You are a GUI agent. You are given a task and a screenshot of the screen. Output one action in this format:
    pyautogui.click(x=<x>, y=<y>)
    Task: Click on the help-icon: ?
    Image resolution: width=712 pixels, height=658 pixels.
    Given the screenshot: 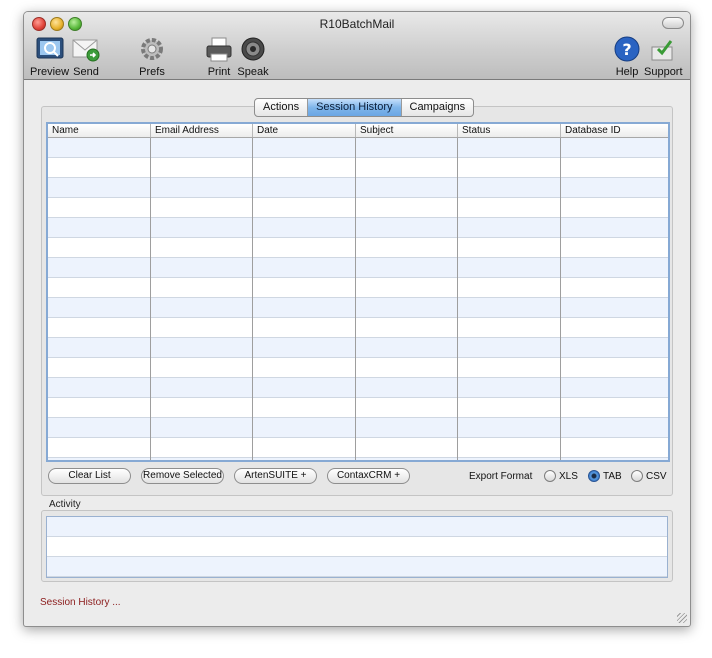 What is the action you would take?
    pyautogui.click(x=627, y=50)
    